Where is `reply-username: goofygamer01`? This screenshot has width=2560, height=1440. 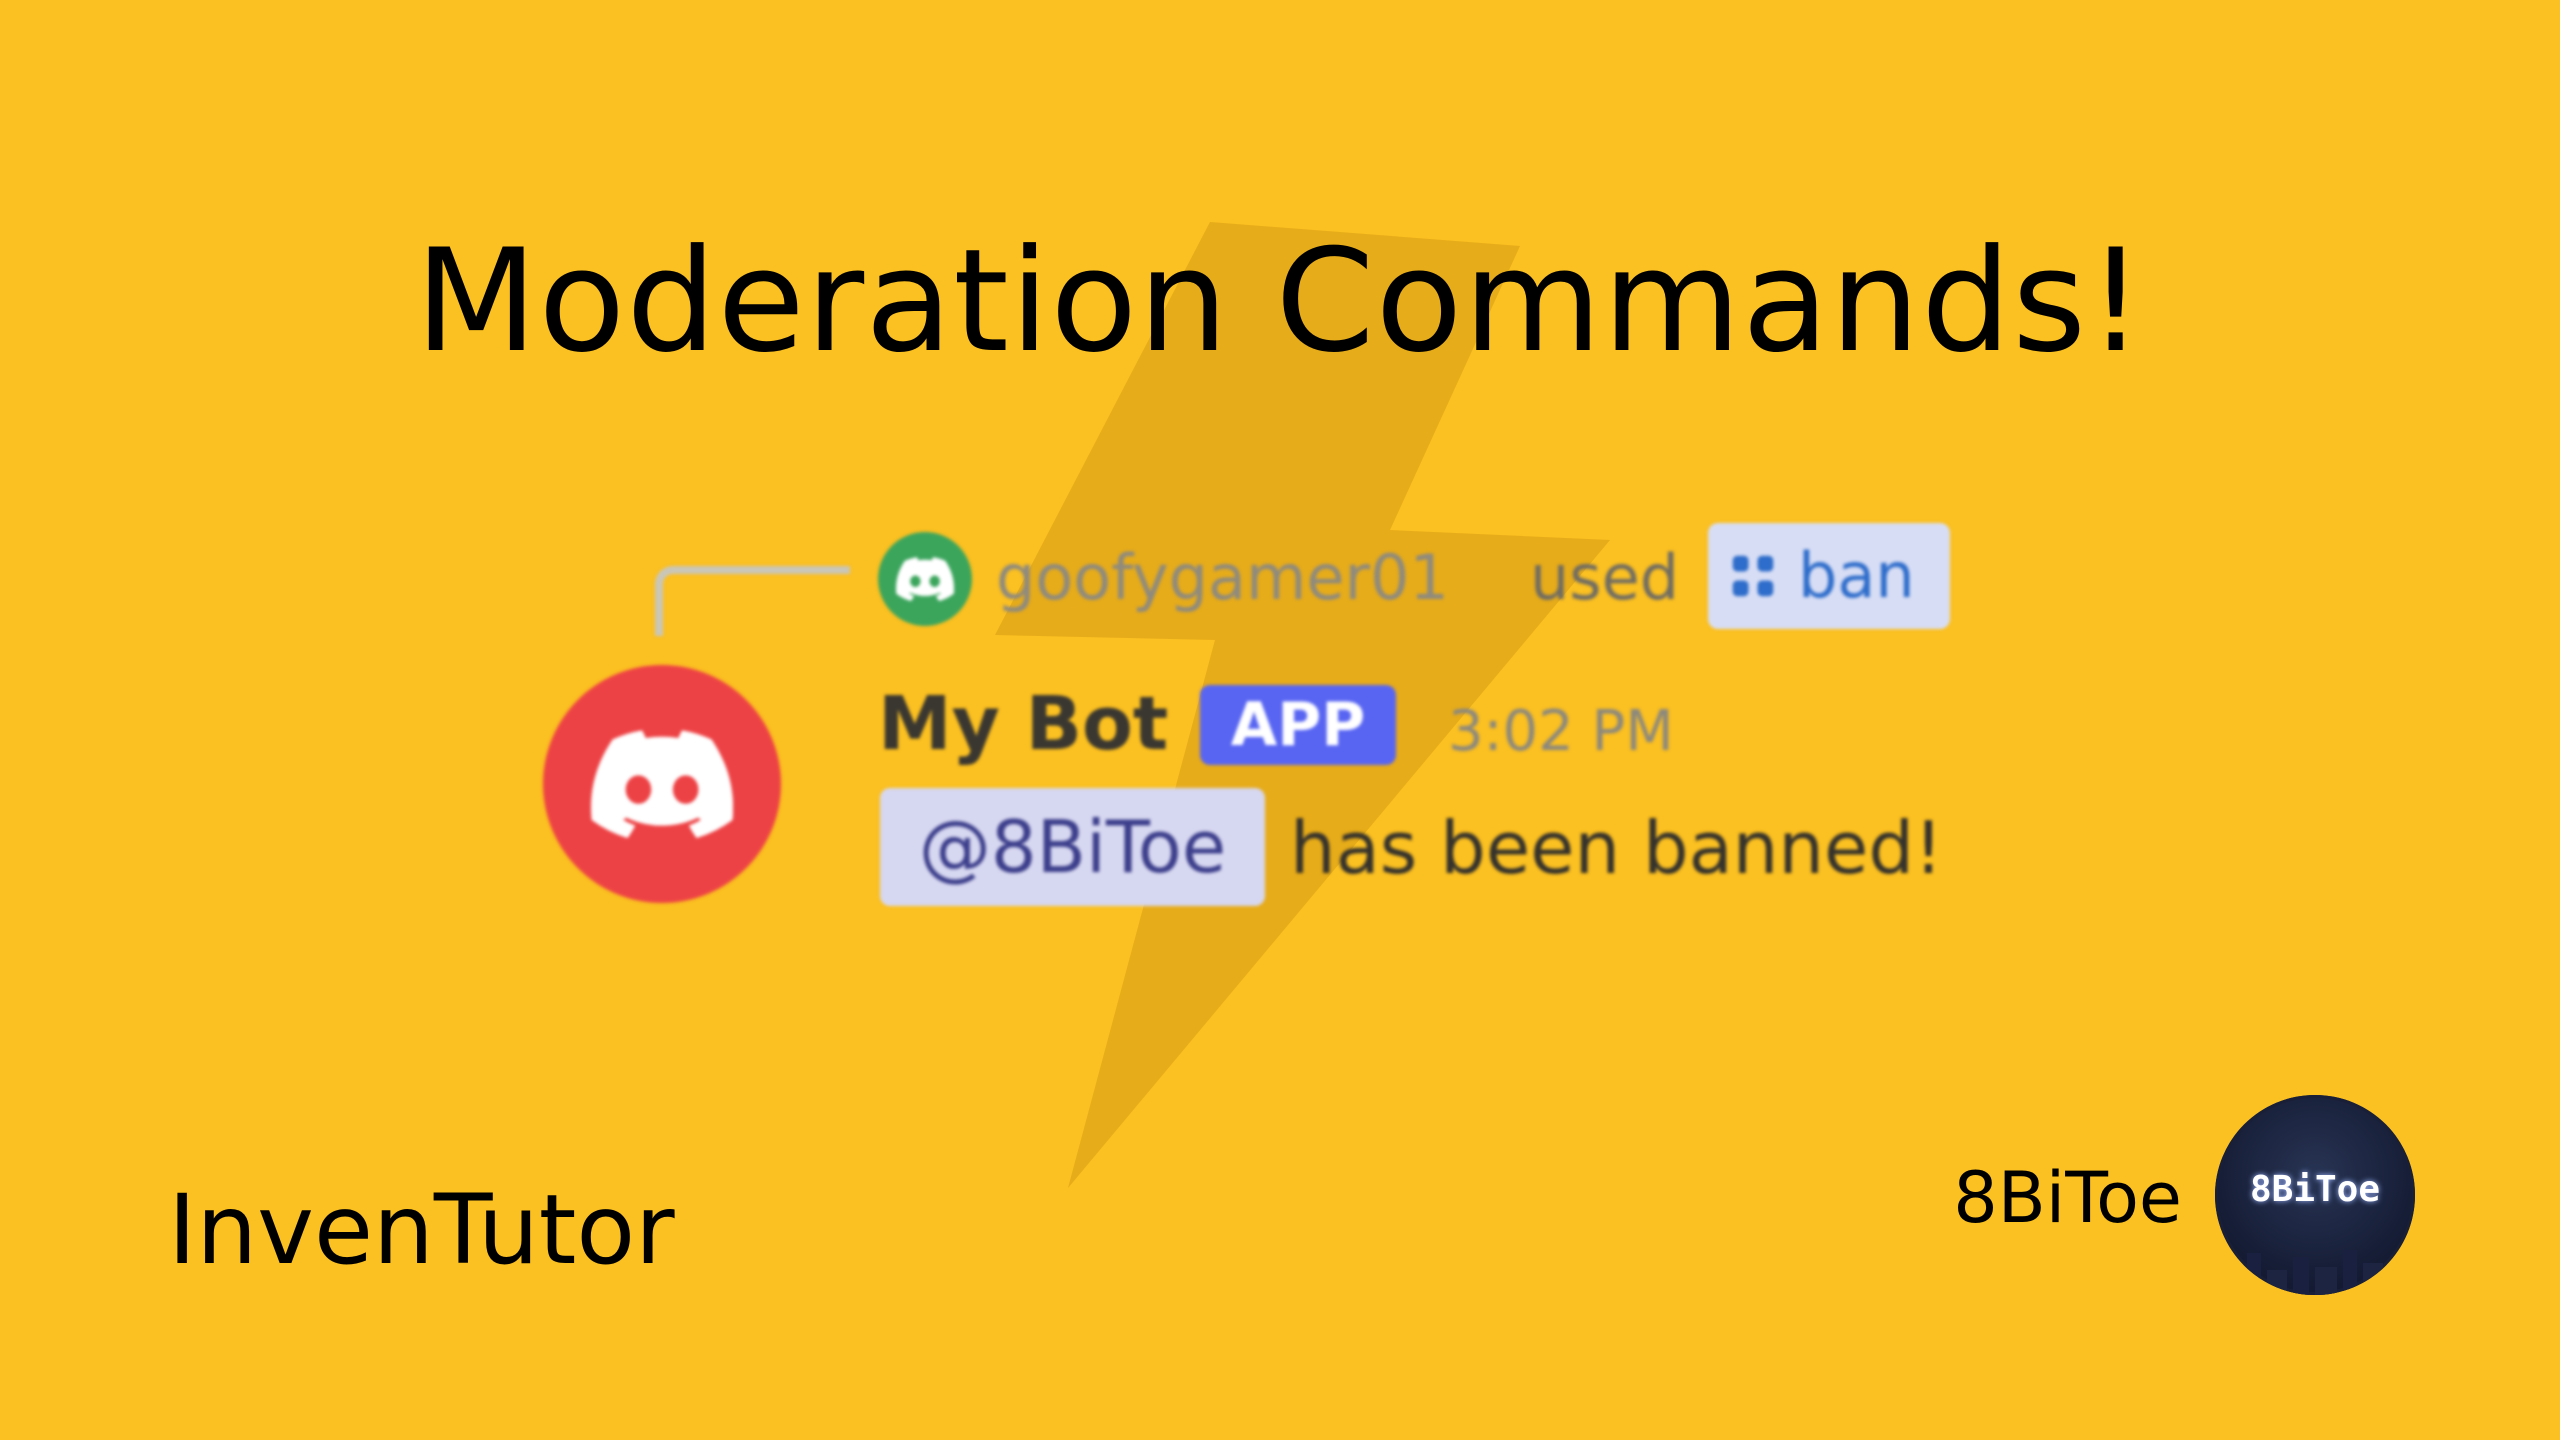 reply-username: goofygamer01 is located at coordinates (1222, 578).